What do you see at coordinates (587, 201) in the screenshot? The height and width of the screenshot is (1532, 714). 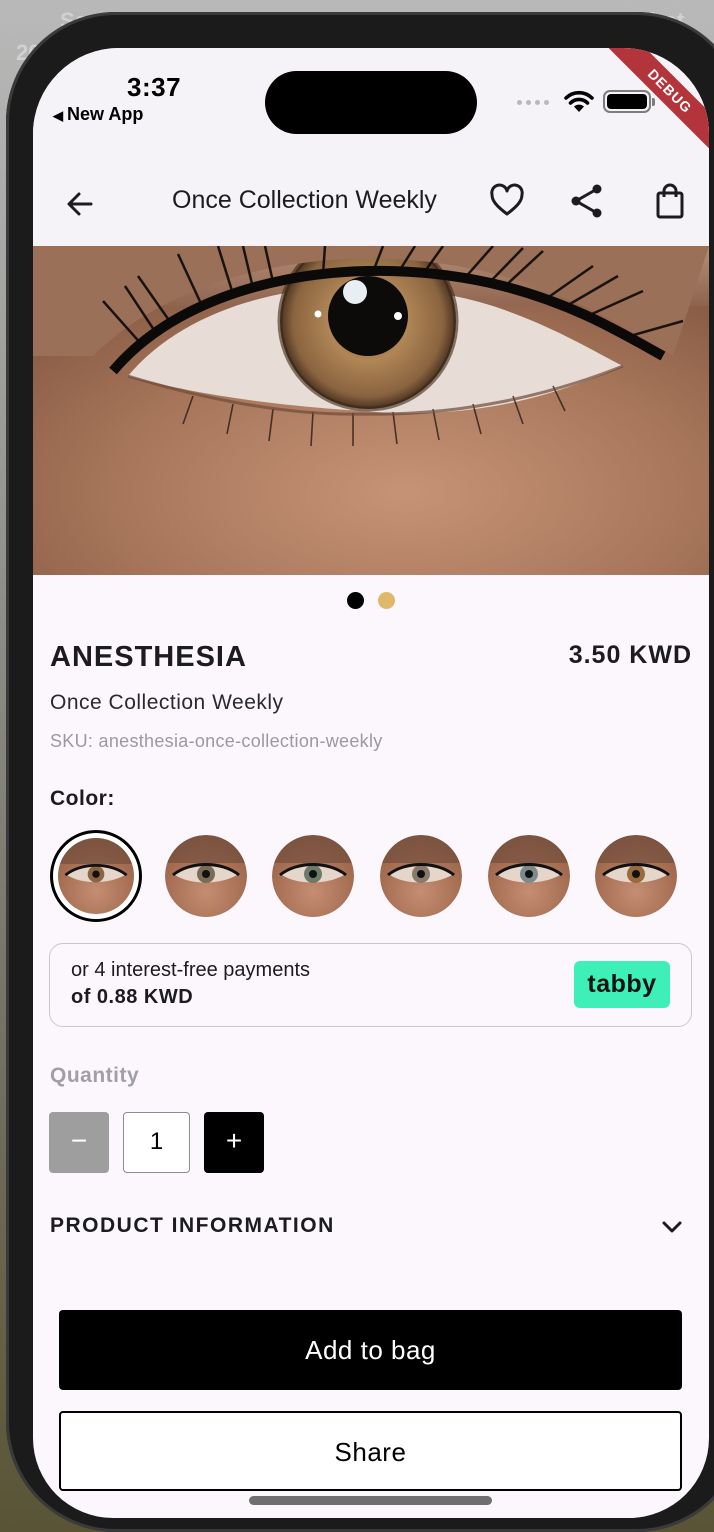 I see `share-icon` at bounding box center [587, 201].